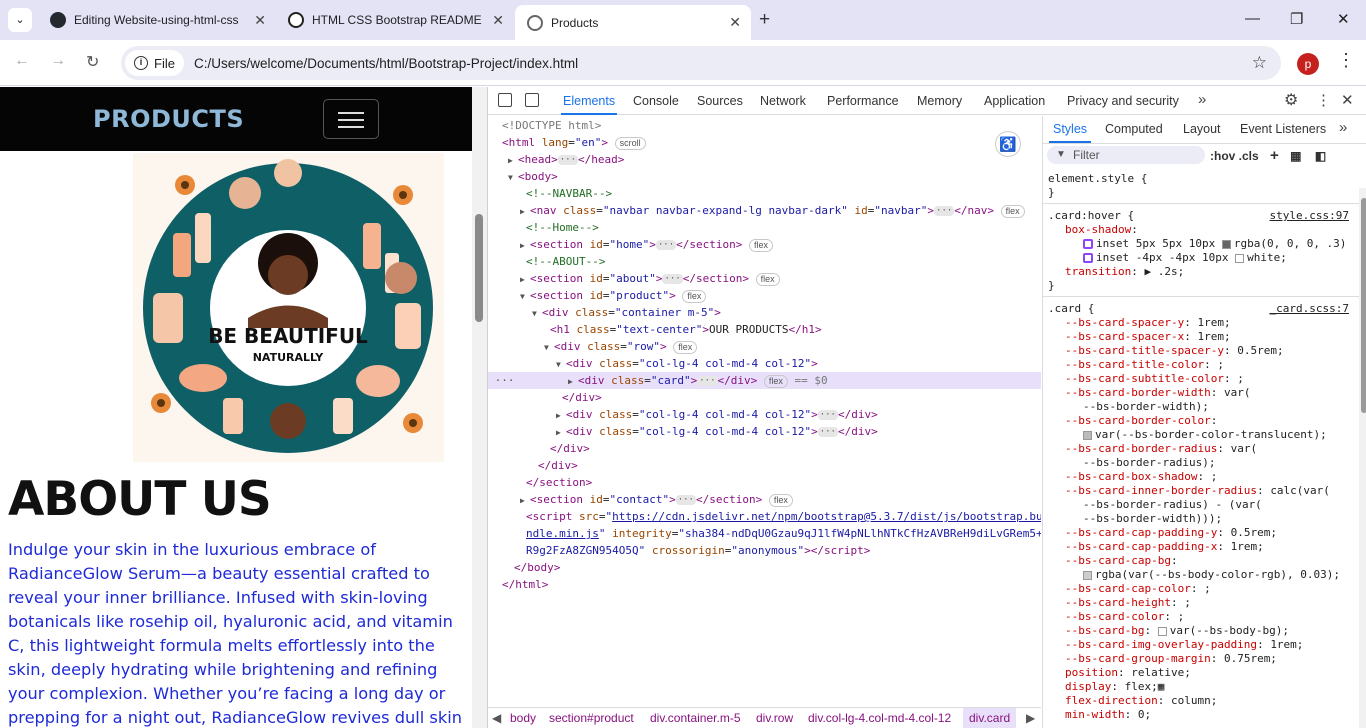 Image resolution: width=1366 pixels, height=728 pixels. Describe the element at coordinates (574, 142) in the screenshot. I see `dom-line: <html lang="en"> scroll` at that location.